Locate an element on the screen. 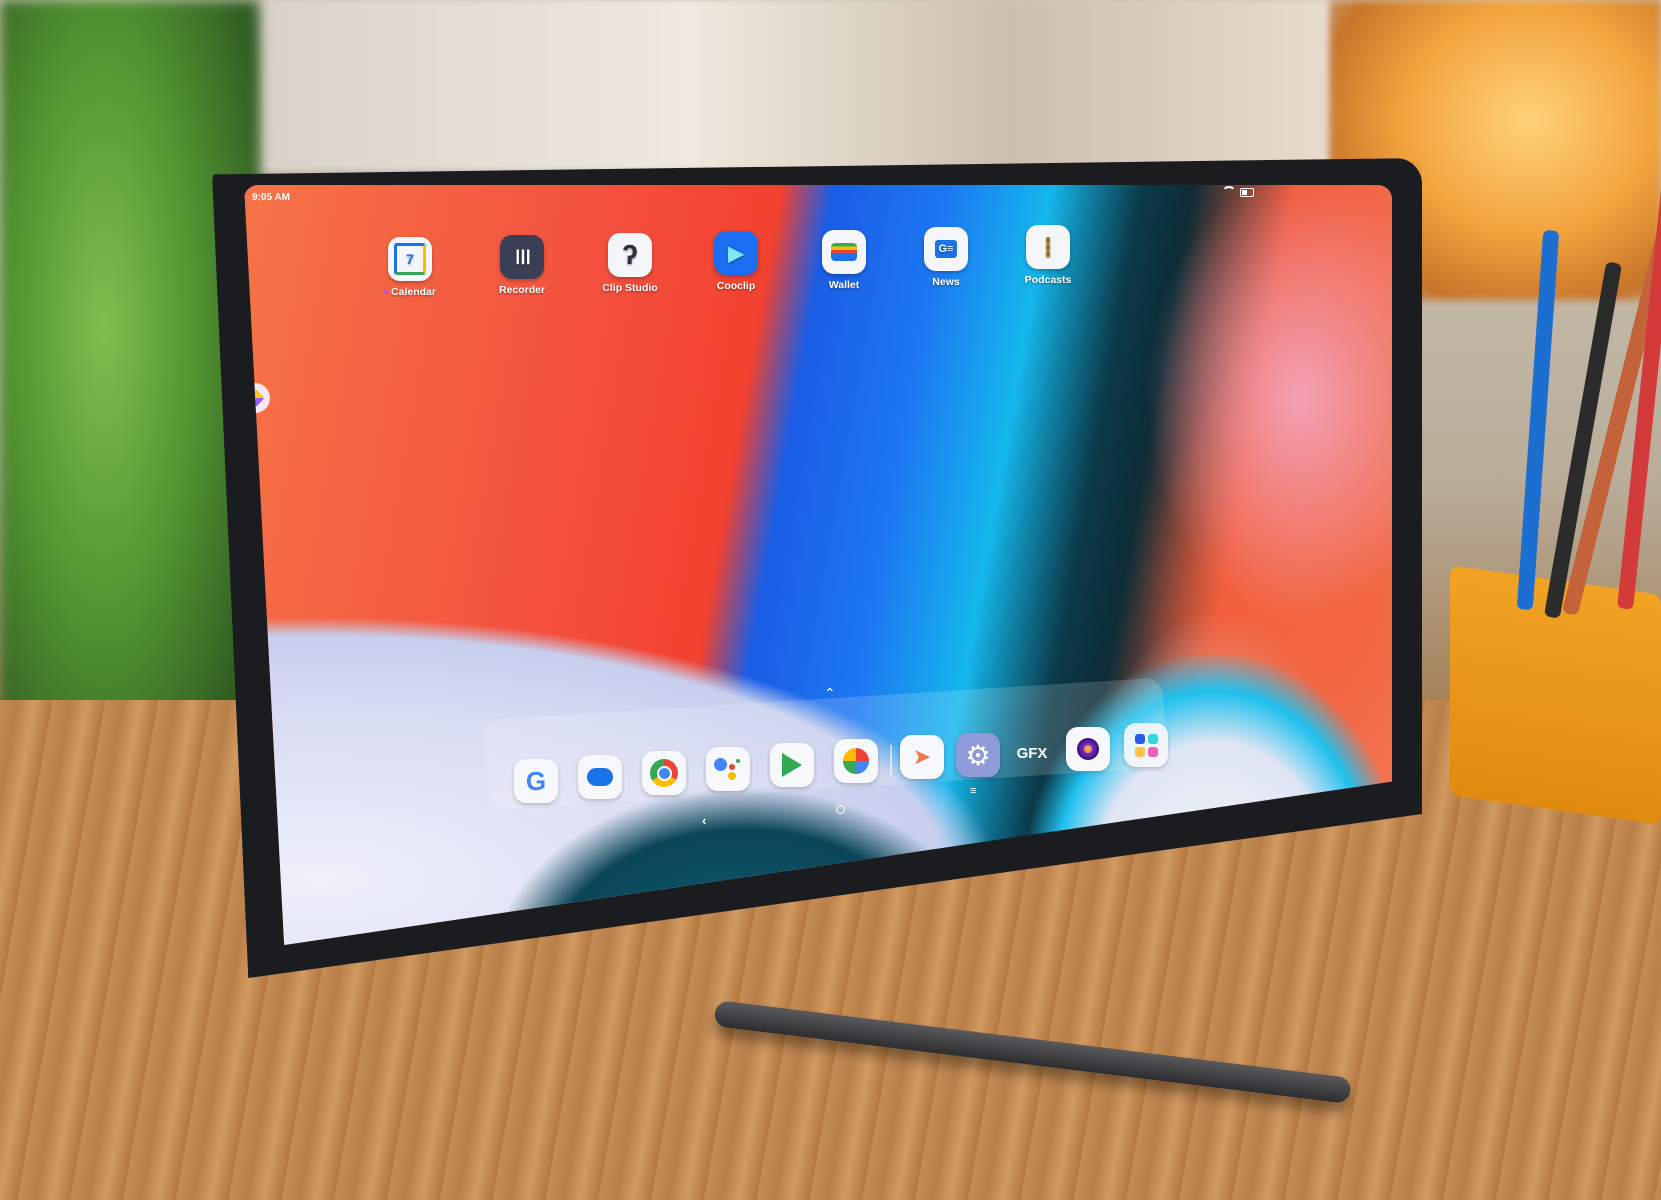  app-drawer-icon is located at coordinates (1146, 745).